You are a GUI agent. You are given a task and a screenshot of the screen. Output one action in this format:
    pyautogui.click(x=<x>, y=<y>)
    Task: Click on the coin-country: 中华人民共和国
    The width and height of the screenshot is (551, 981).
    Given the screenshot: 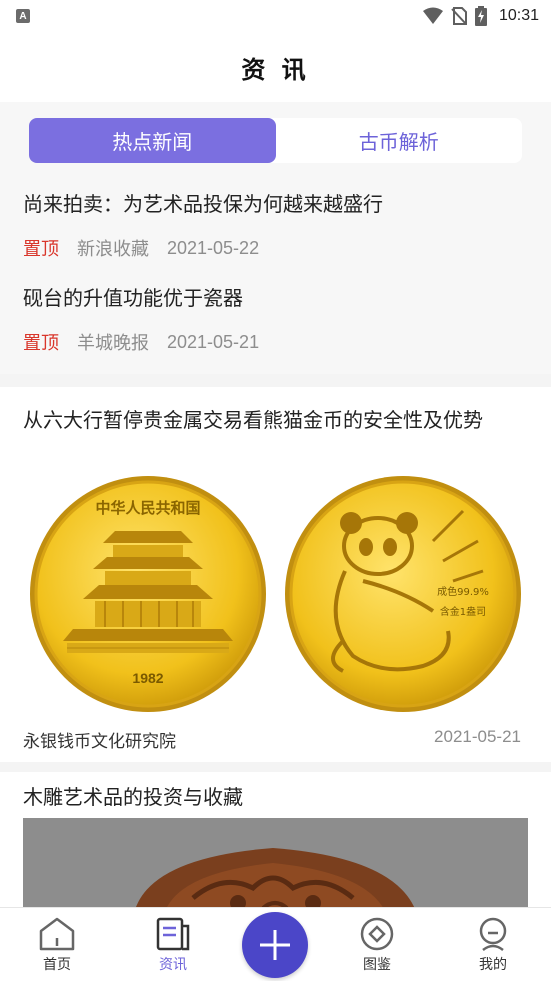 What is the action you would take?
    pyautogui.click(x=147, y=508)
    